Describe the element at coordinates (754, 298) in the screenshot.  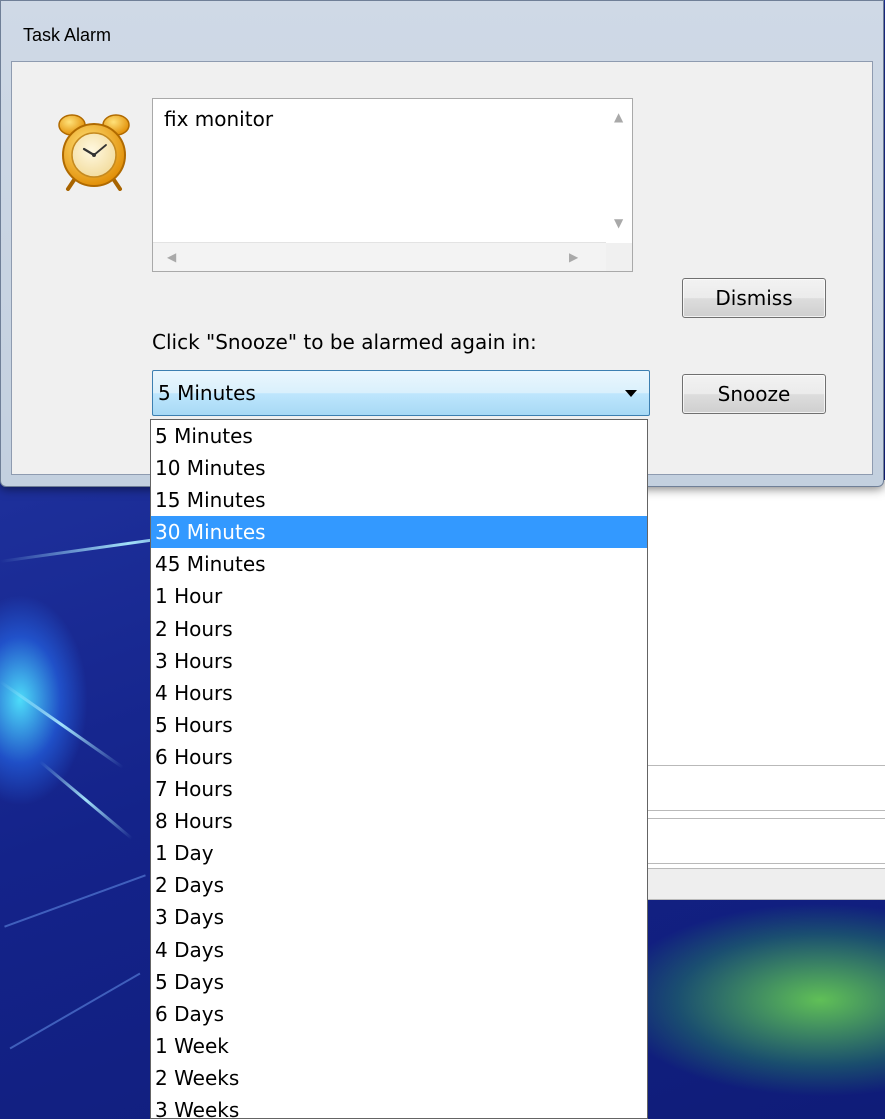
I see `dismiss-button: Dismiss` at that location.